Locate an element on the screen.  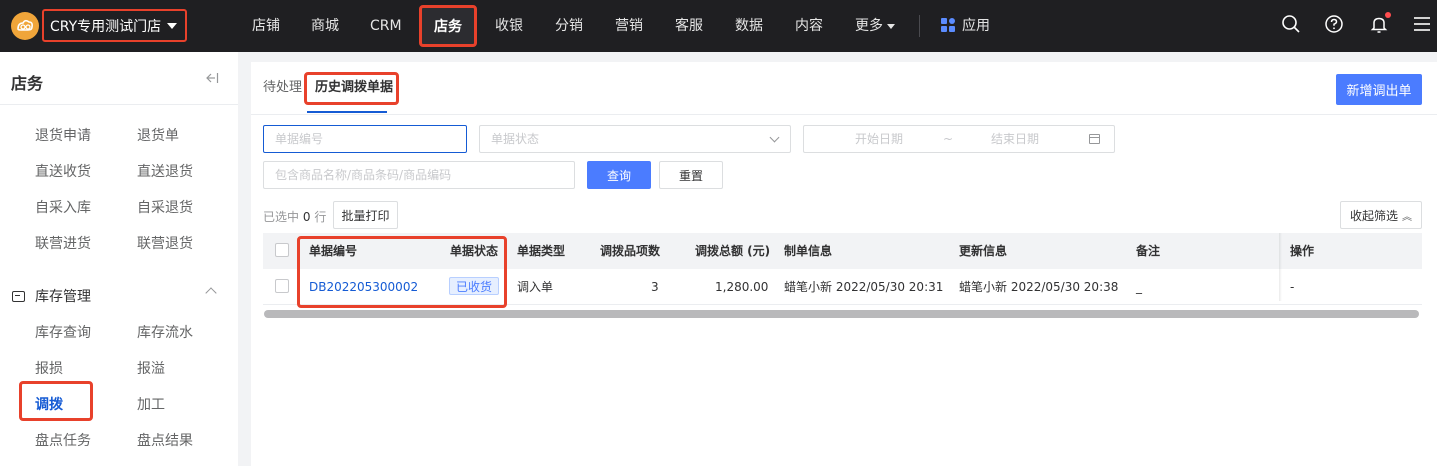
reset-button: 重置 is located at coordinates (691, 175).